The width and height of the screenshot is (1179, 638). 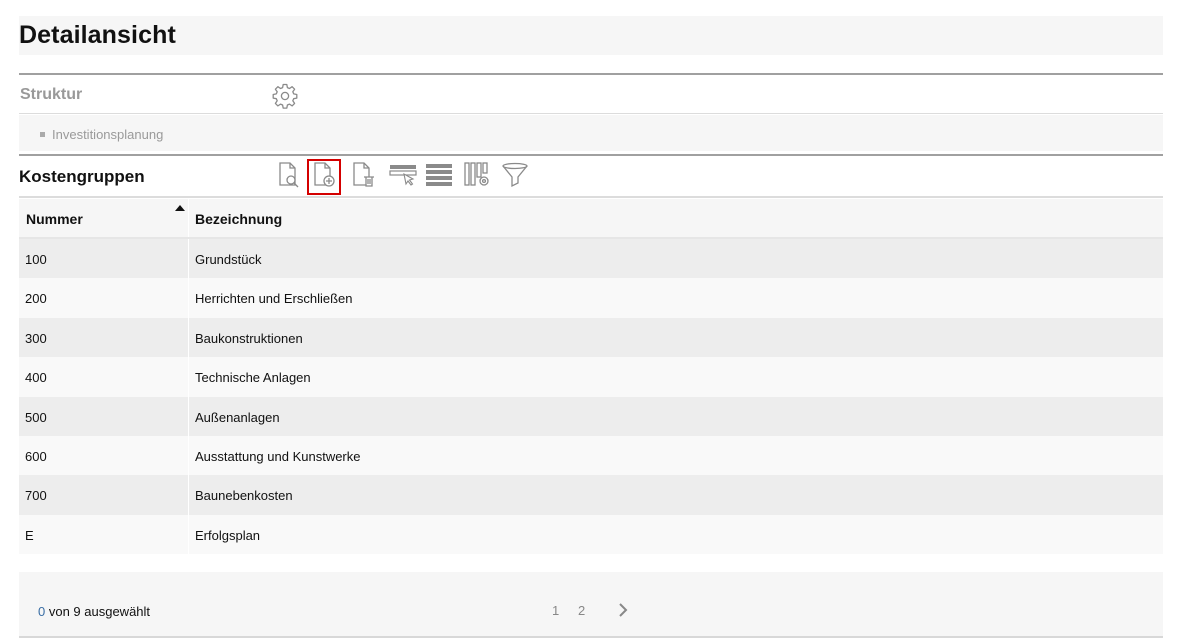 I want to click on cell-bezeichnung: Außenanlagen, so click(x=237, y=417).